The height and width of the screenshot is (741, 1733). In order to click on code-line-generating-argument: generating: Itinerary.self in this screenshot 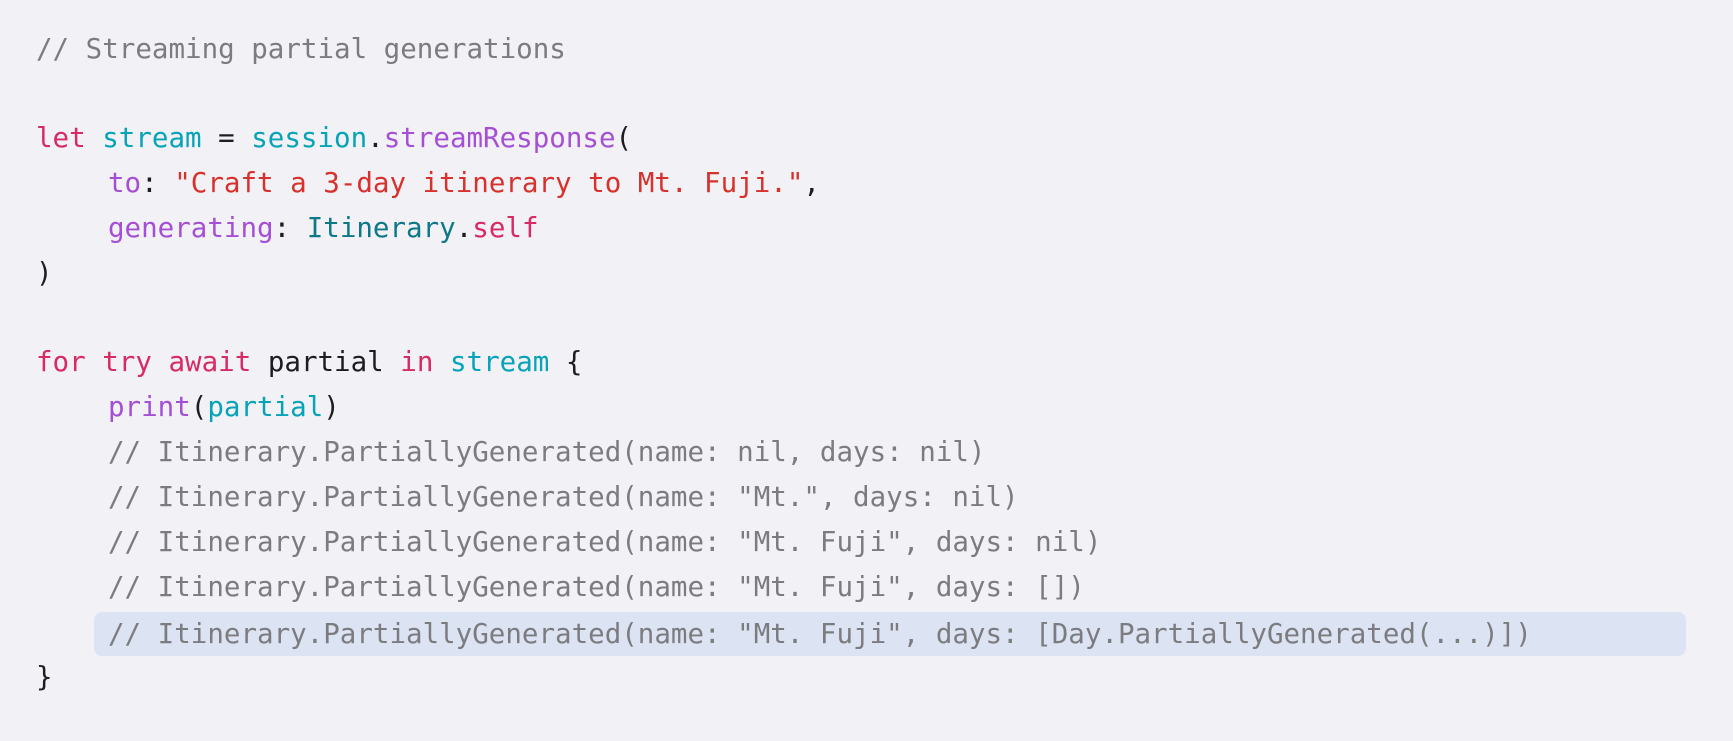, I will do `click(323, 228)`.